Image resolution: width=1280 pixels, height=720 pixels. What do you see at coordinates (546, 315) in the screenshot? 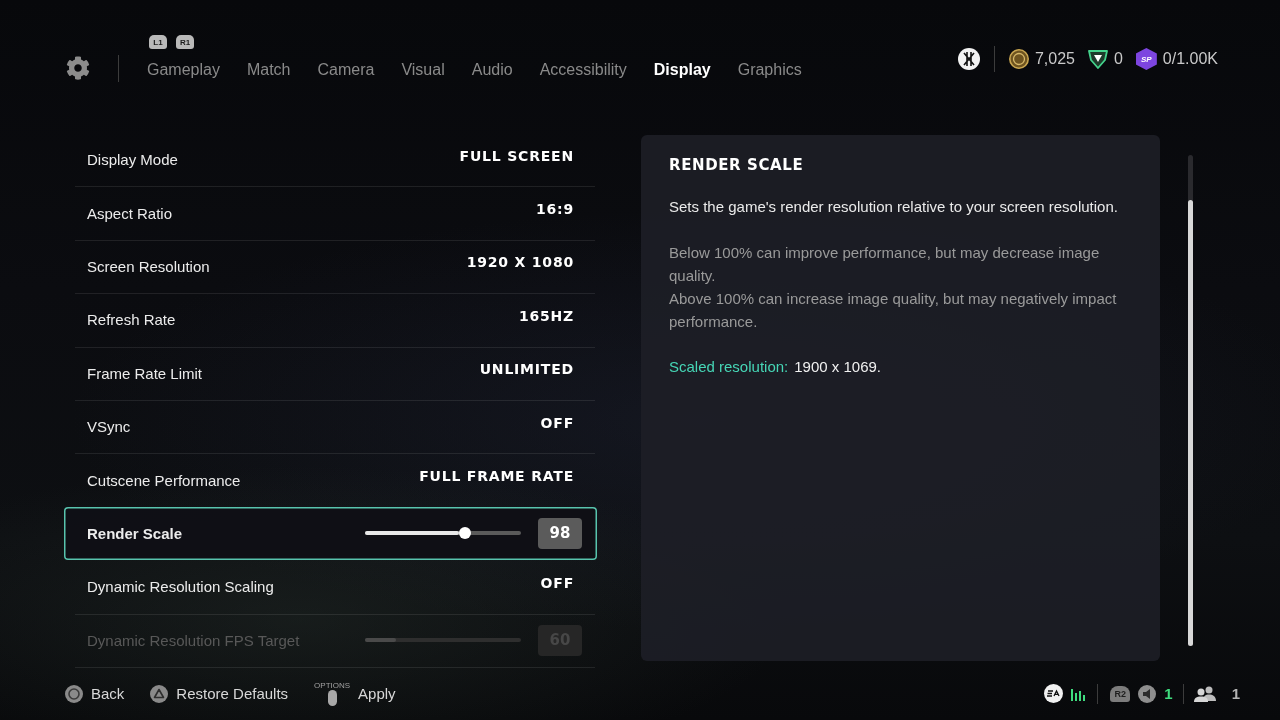
I see `setting-value: 165HZ` at bounding box center [546, 315].